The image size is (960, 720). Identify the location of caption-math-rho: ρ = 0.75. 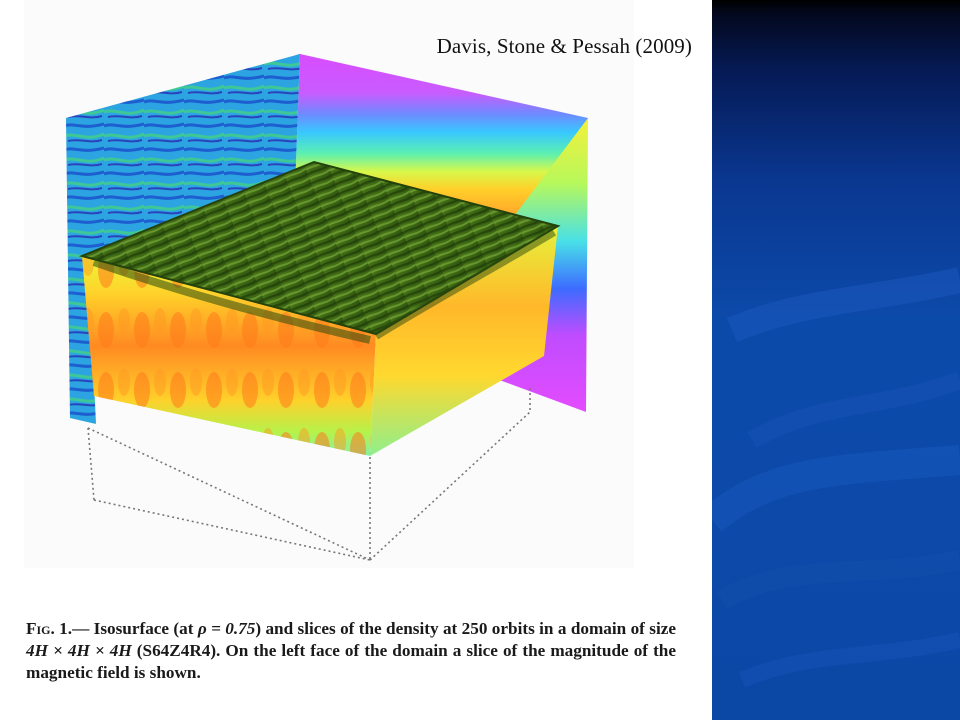
(226, 628).